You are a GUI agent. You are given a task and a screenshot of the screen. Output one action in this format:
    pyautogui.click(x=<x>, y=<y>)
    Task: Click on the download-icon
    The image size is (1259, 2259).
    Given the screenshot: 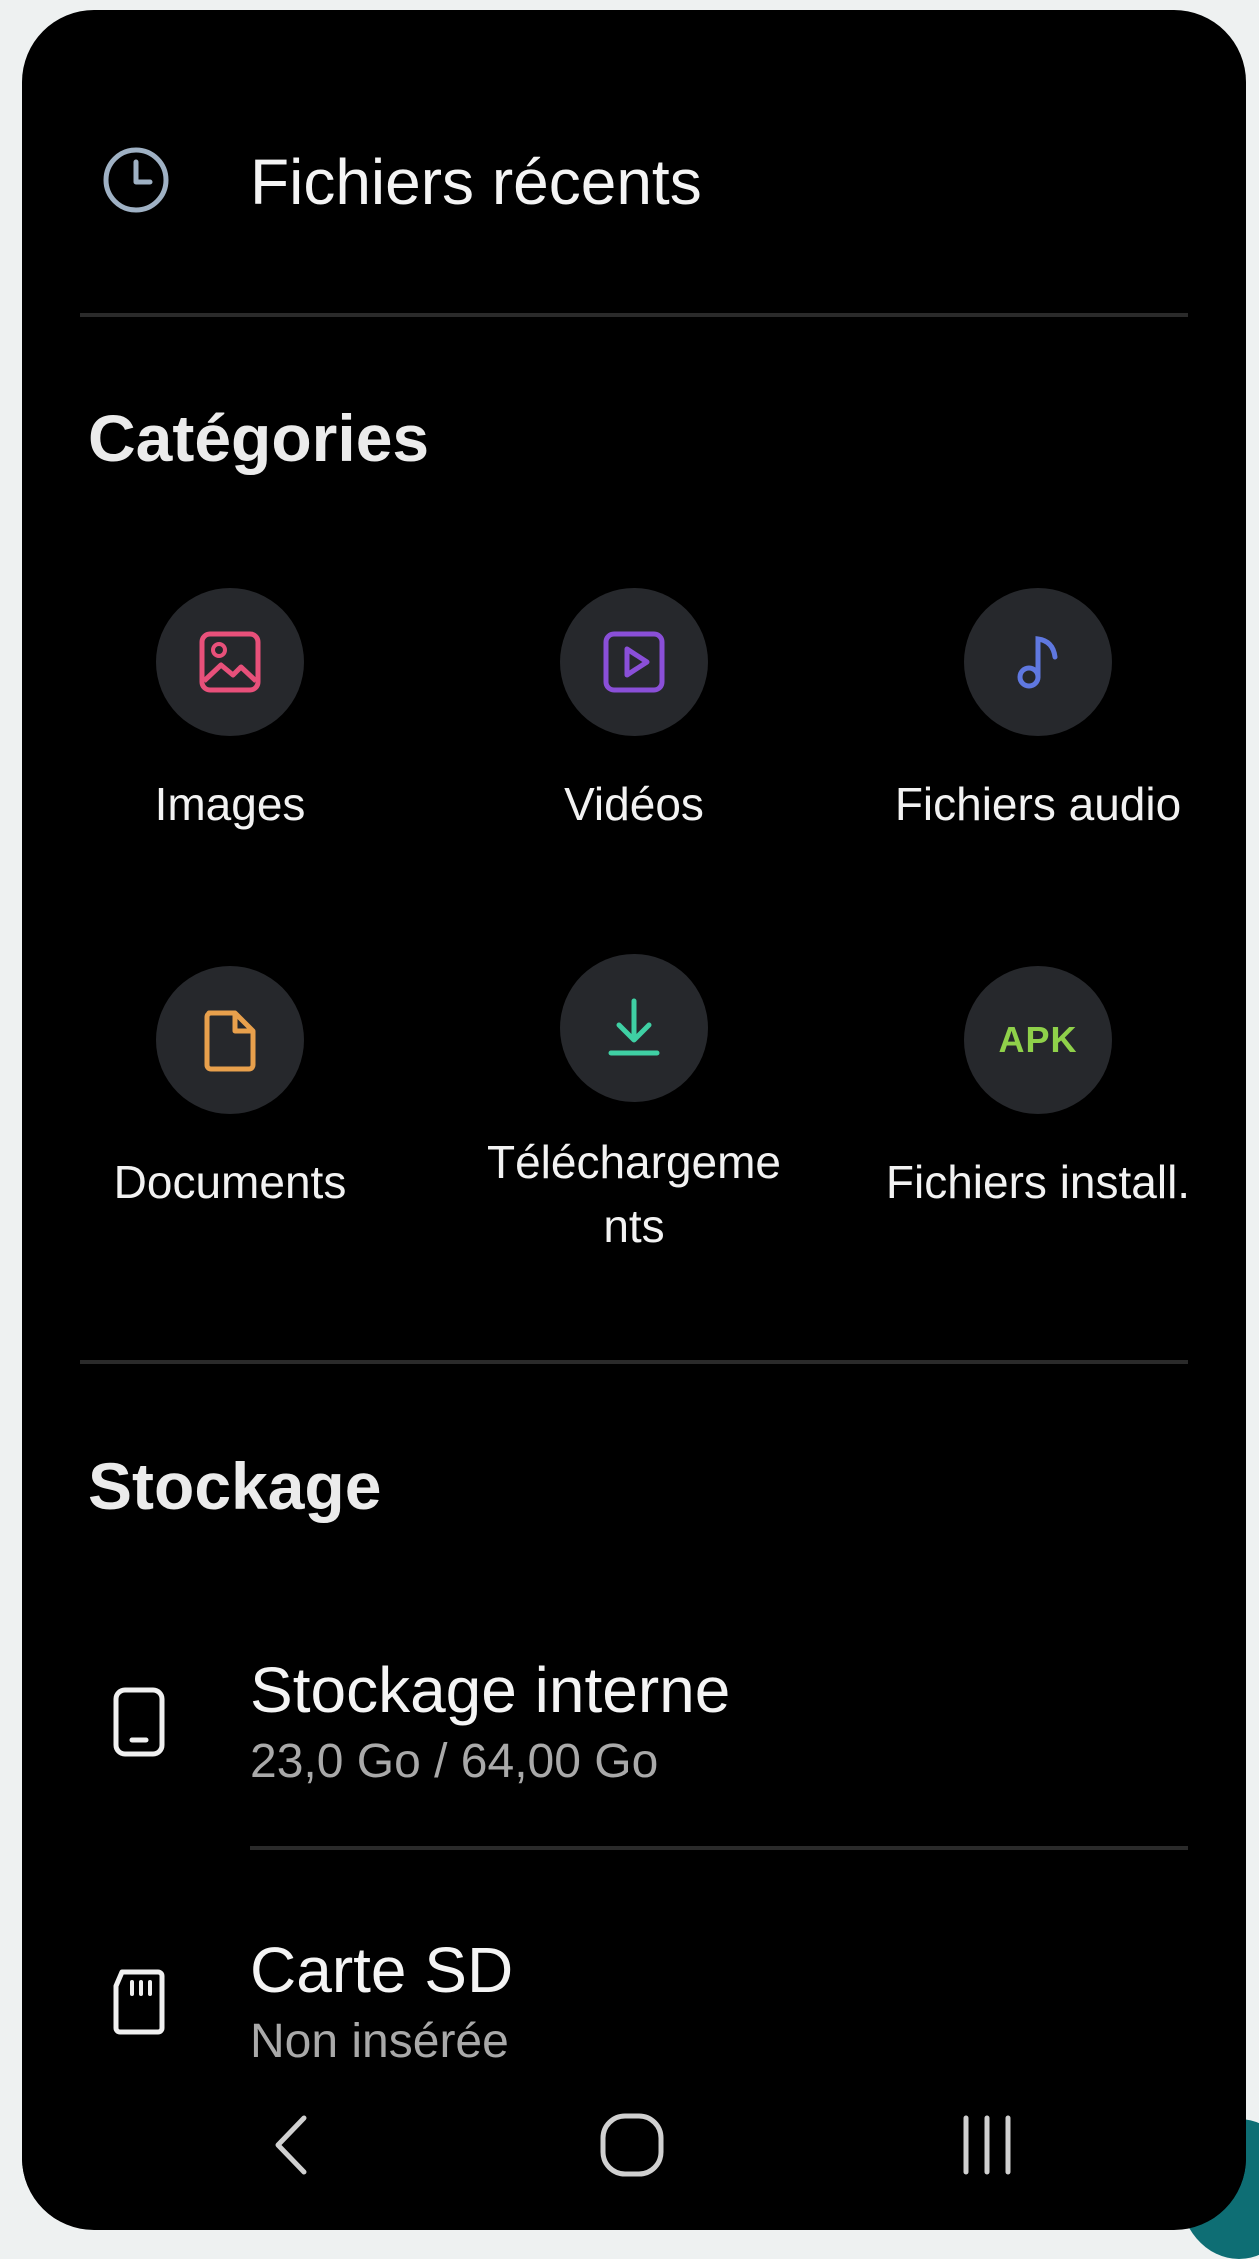 What is the action you would take?
    pyautogui.click(x=634, y=1027)
    